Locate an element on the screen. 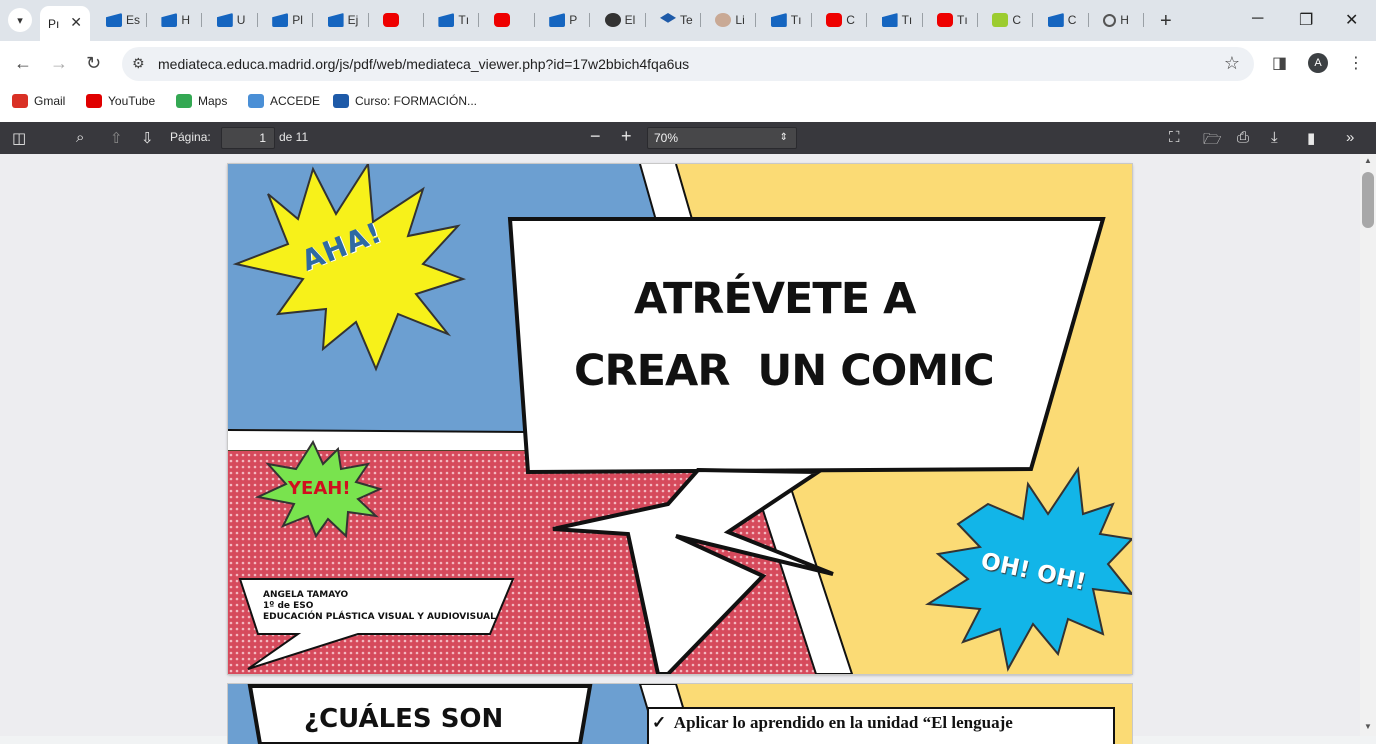  print-icon: ⎙ is located at coordinates (1243, 137).